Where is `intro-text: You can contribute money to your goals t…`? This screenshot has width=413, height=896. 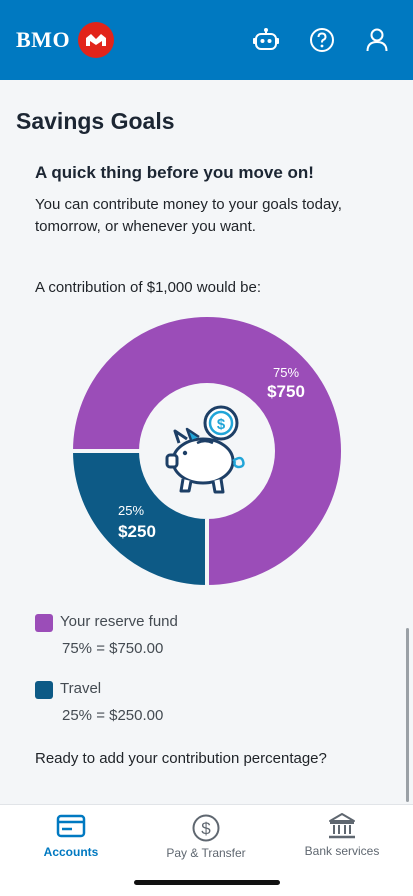 intro-text: You can contribute money to your goals t… is located at coordinates (188, 215).